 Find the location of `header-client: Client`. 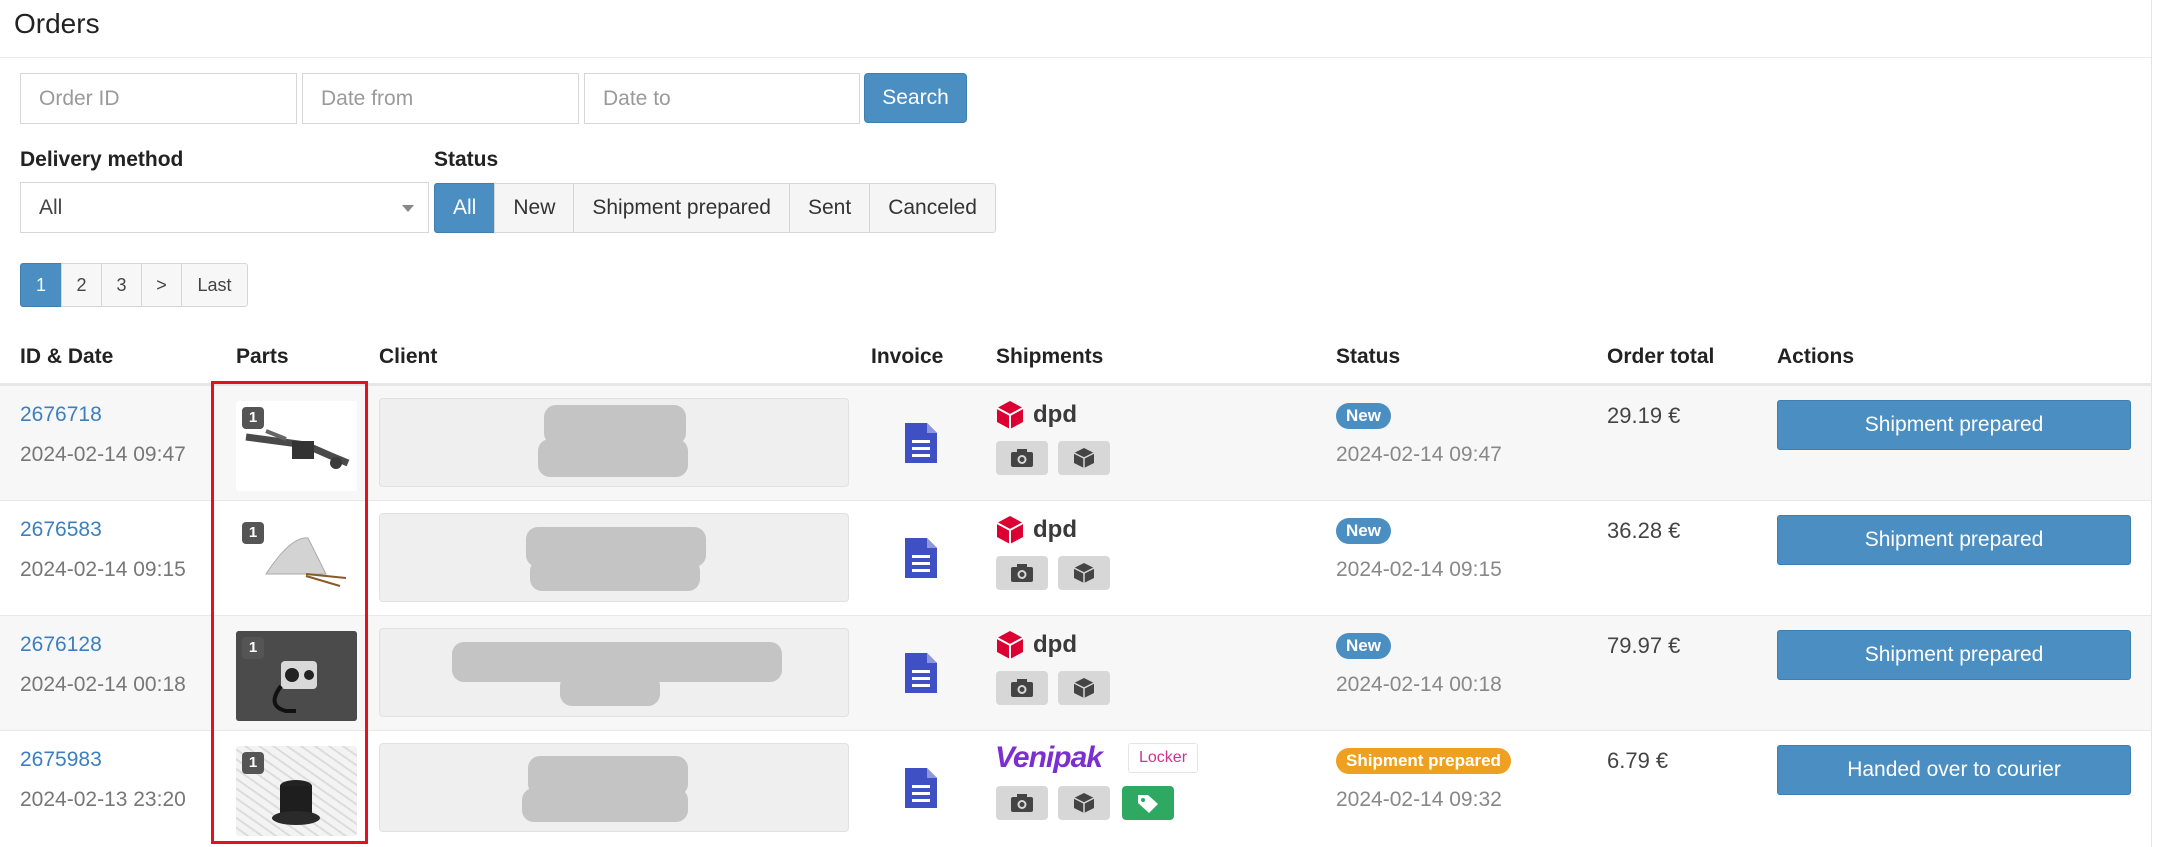

header-client: Client is located at coordinates (408, 356).